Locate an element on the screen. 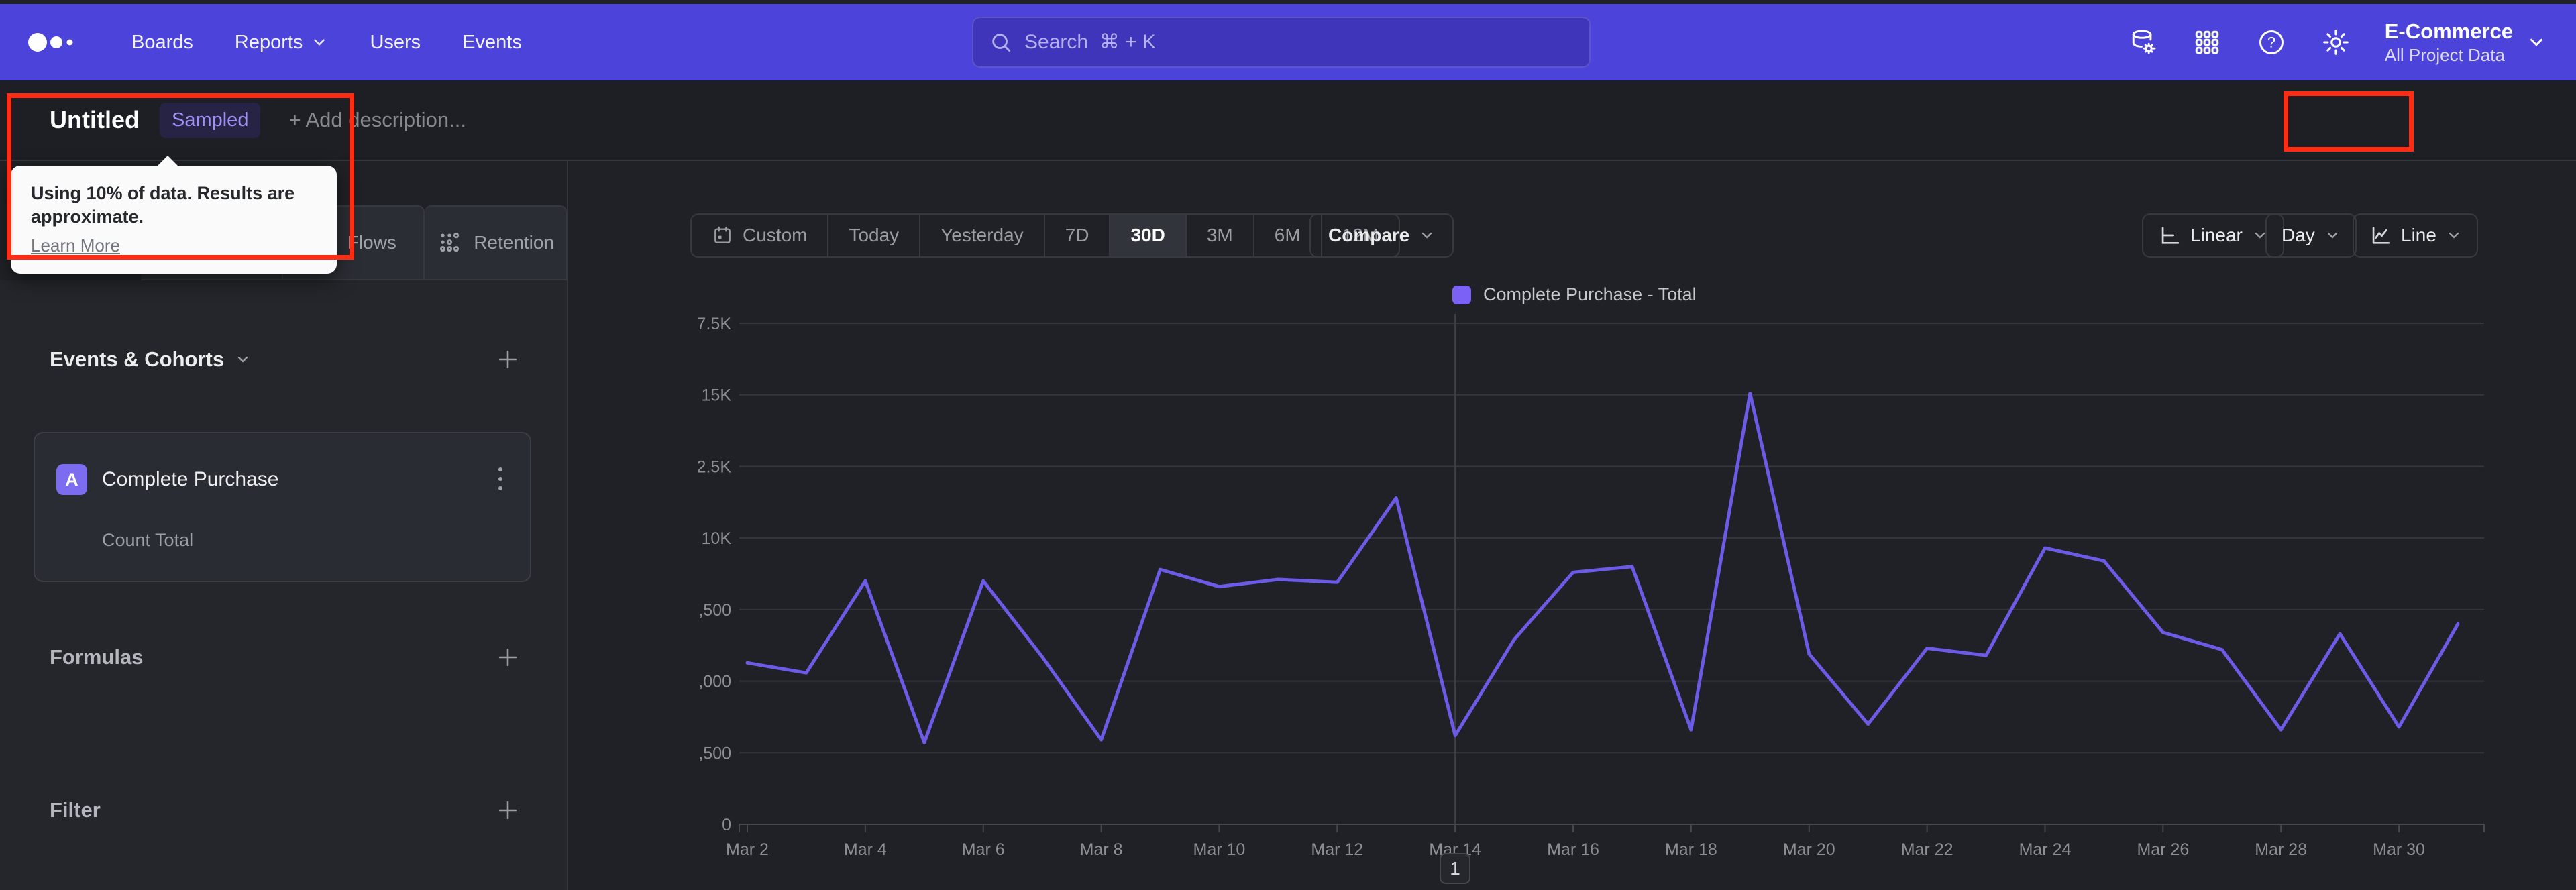  range-today: Today is located at coordinates (874, 235).